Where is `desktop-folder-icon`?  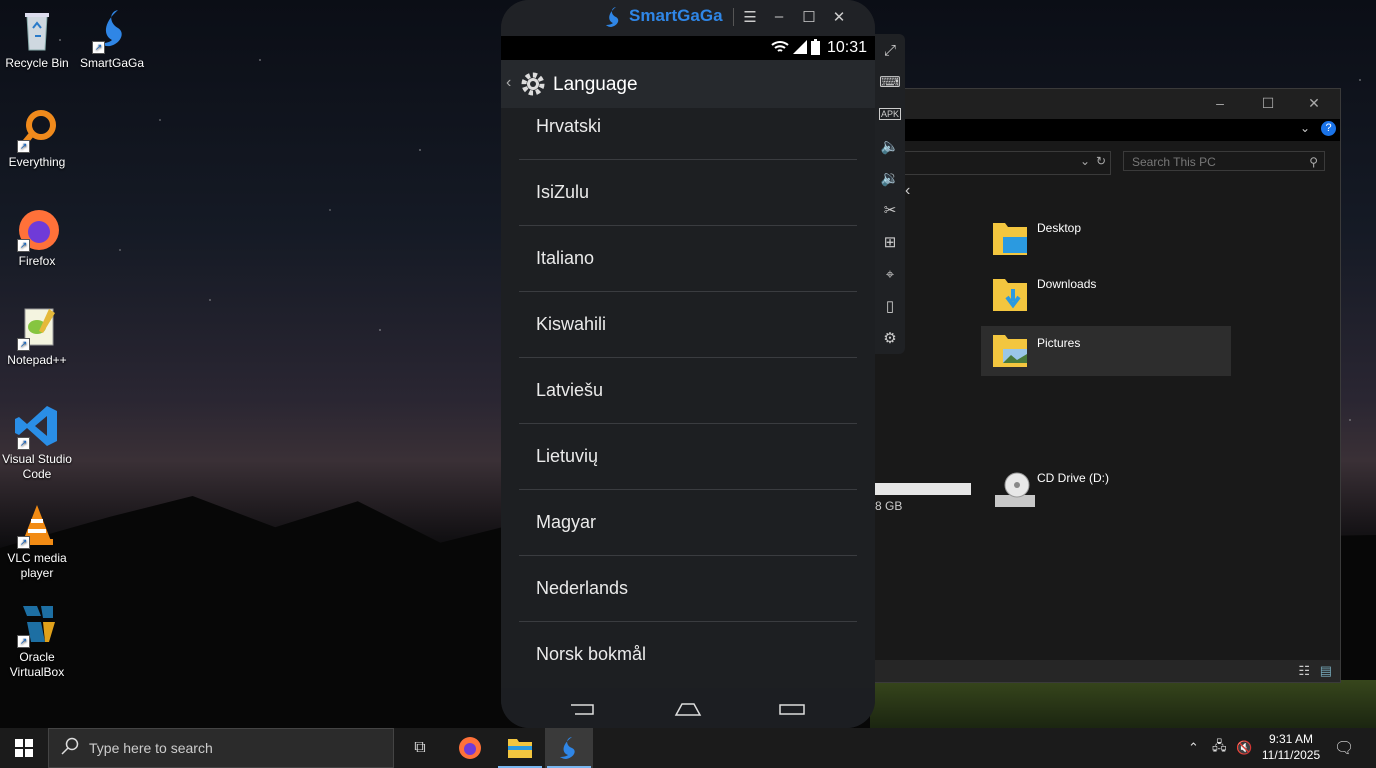 desktop-folder-icon is located at coordinates (1010, 238).